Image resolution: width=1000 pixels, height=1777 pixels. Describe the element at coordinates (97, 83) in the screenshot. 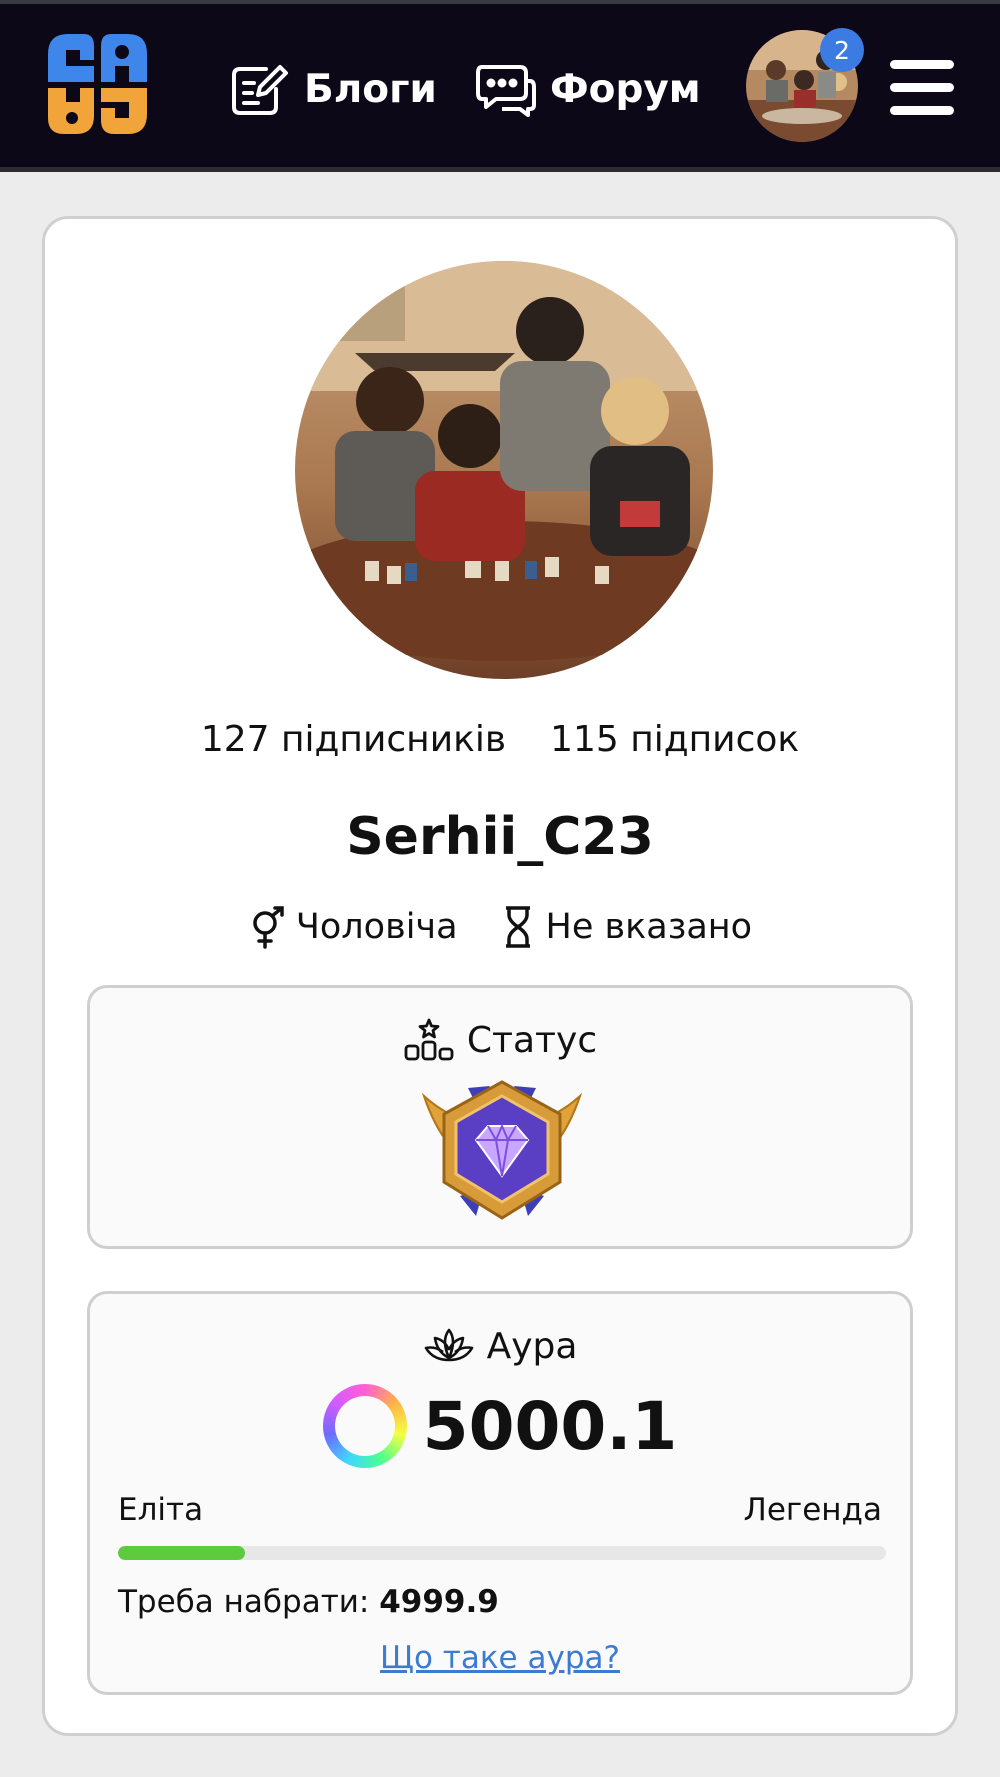

I see `site-logo` at that location.